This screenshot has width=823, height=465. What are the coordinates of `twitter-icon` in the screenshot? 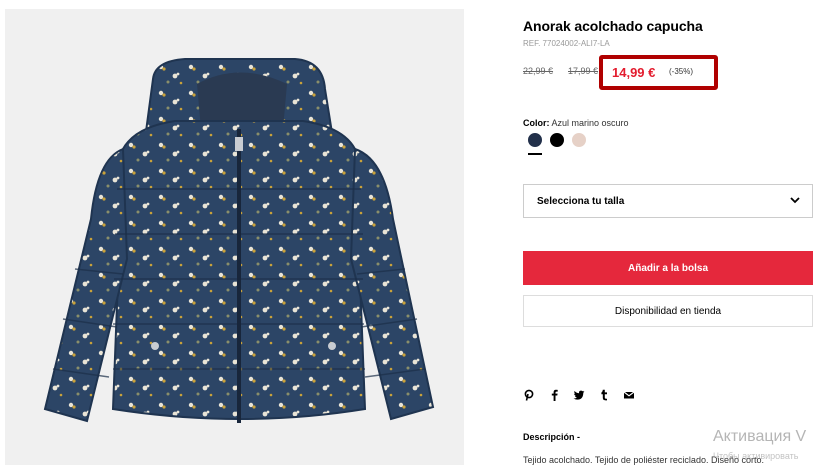 It's located at (579, 396).